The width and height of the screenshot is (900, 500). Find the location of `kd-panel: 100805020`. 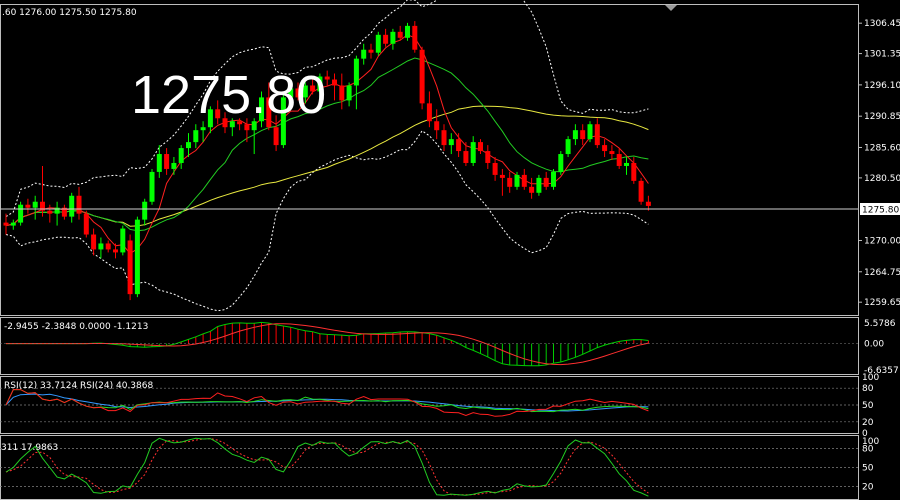

kd-panel: 100805020 is located at coordinates (439, 467).